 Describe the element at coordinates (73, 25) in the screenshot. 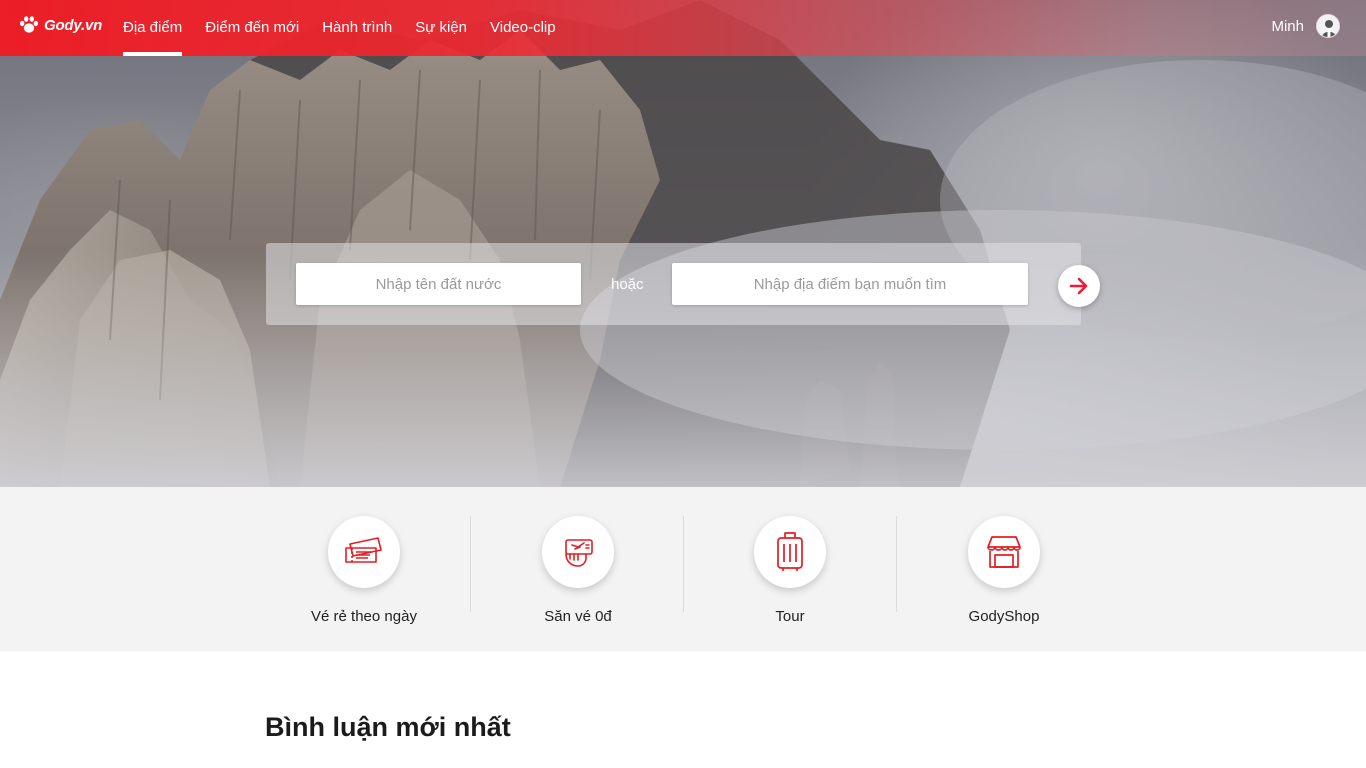

I see `brand-name: Gody.vn` at that location.